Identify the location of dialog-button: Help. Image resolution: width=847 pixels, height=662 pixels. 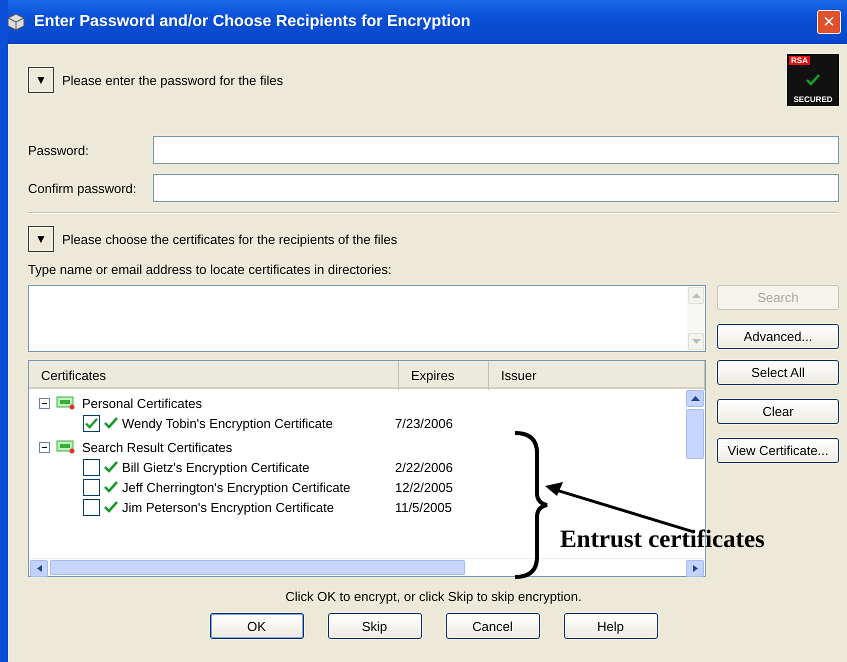
(611, 626).